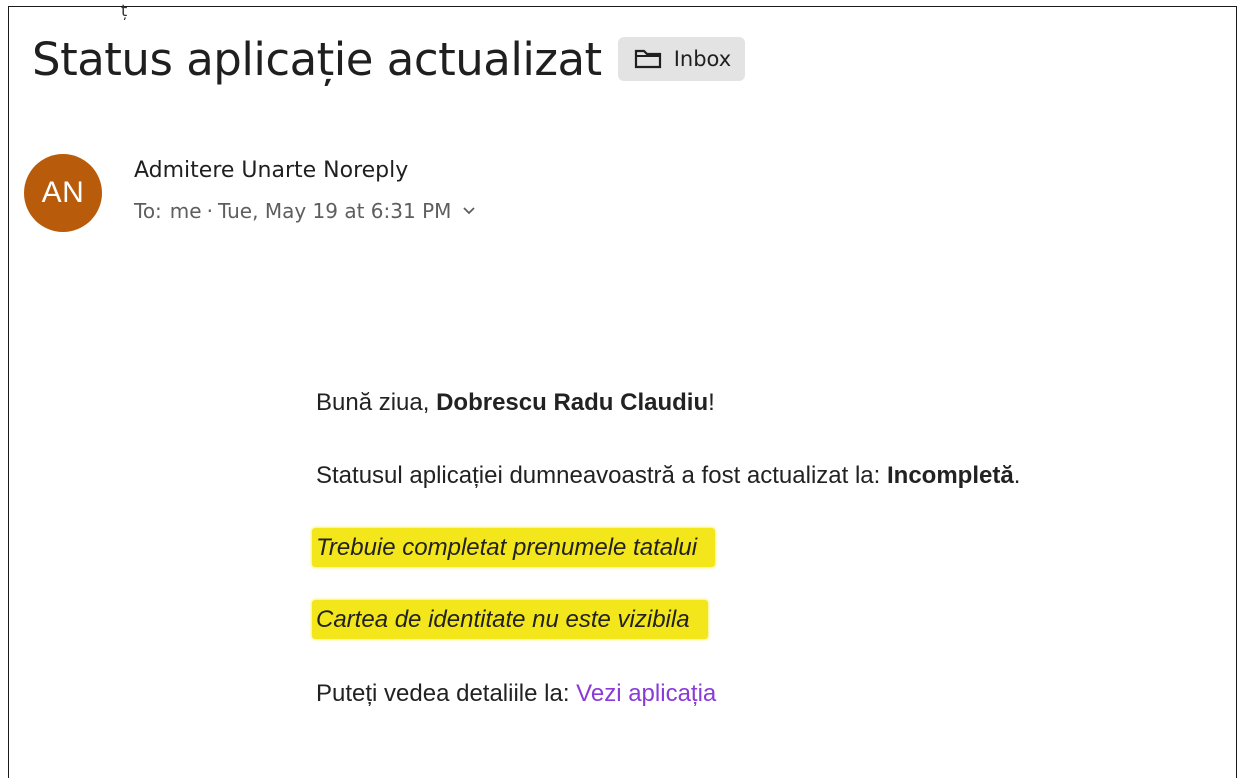 The height and width of the screenshot is (778, 1244). Describe the element at coordinates (469, 211) in the screenshot. I see `chevron-down-icon` at that location.